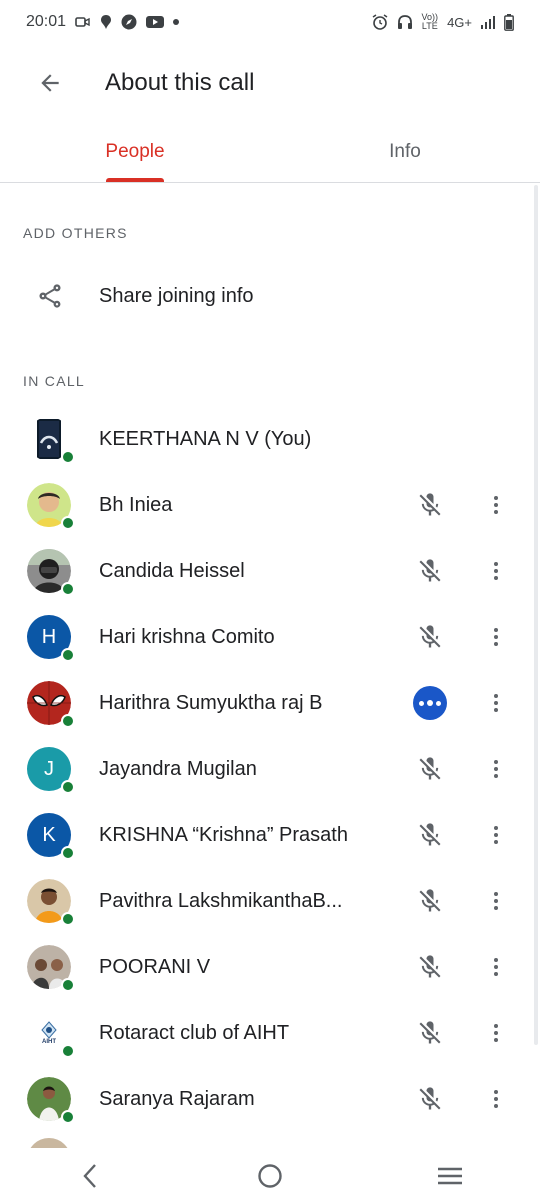 This screenshot has width=540, height=1204. Describe the element at coordinates (429, 26) in the screenshot. I see `volte-bottom-label: LTE` at that location.